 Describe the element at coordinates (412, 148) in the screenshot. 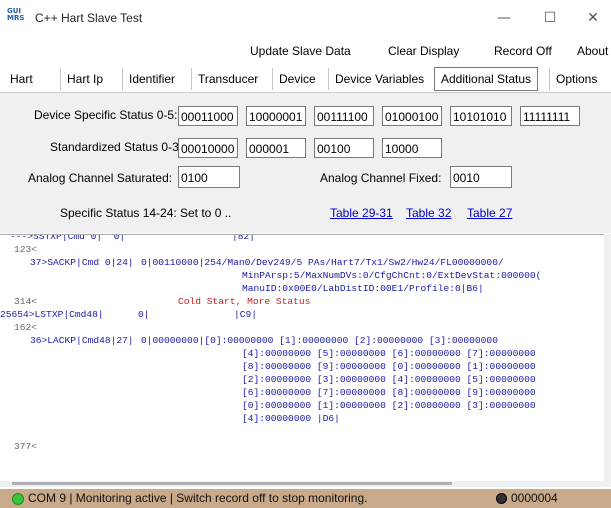

I see `standardized-status-3-field: 10000` at that location.